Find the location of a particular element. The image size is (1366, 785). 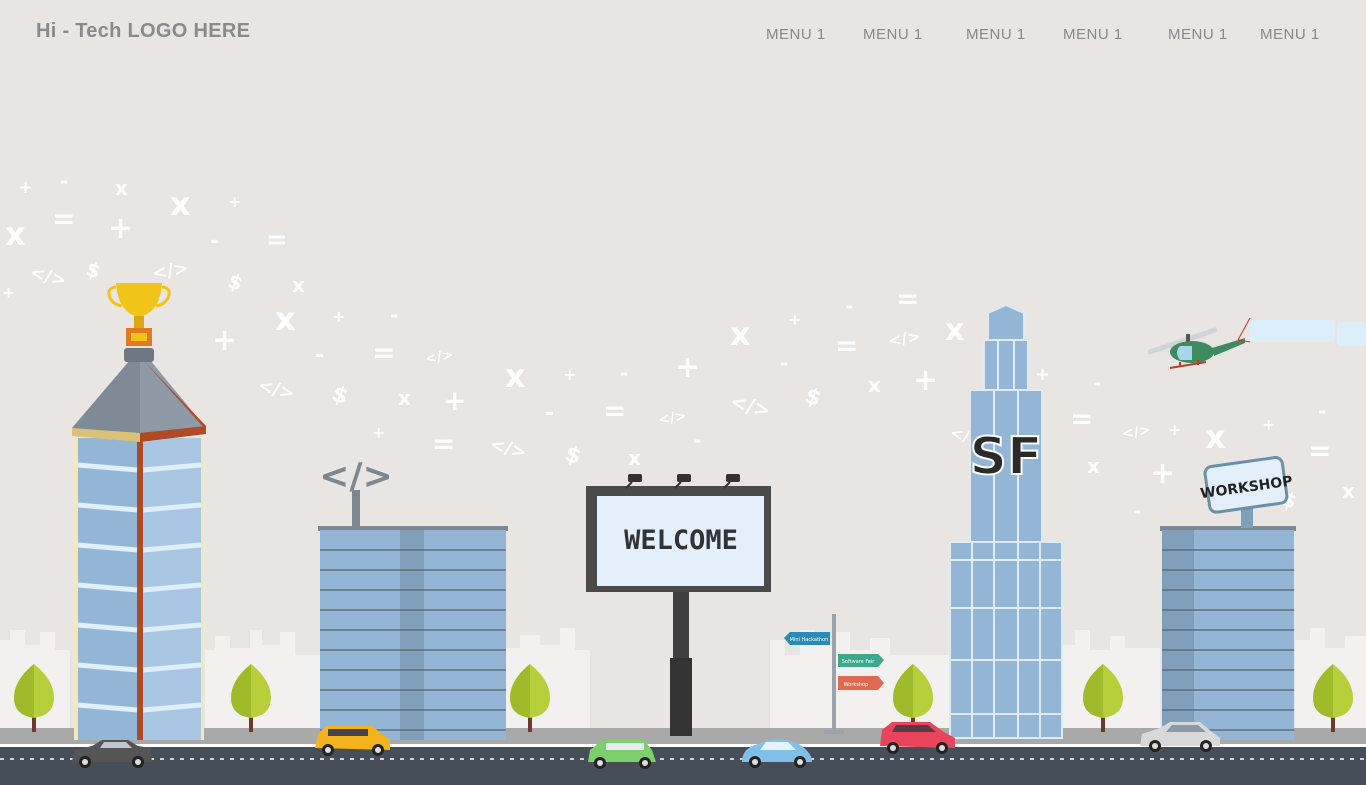

billboard-text: WELCOME is located at coordinates (681, 540).